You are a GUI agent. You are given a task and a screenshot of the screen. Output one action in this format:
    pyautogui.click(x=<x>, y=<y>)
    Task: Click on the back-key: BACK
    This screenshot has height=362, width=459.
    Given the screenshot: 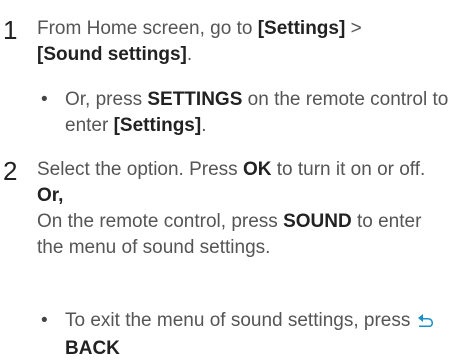 What is the action you would take?
    pyautogui.click(x=92, y=348)
    